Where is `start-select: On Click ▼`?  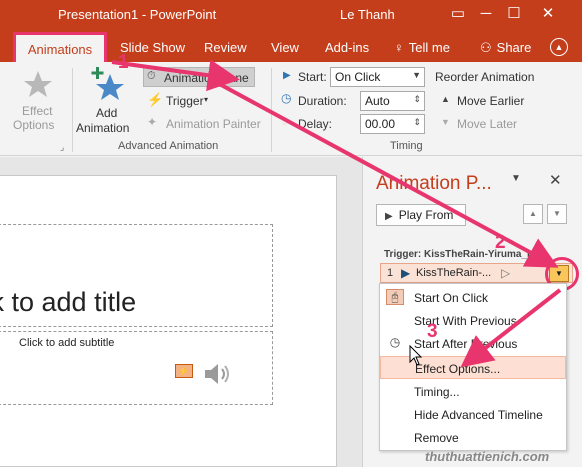 start-select: On Click ▼ is located at coordinates (377, 77).